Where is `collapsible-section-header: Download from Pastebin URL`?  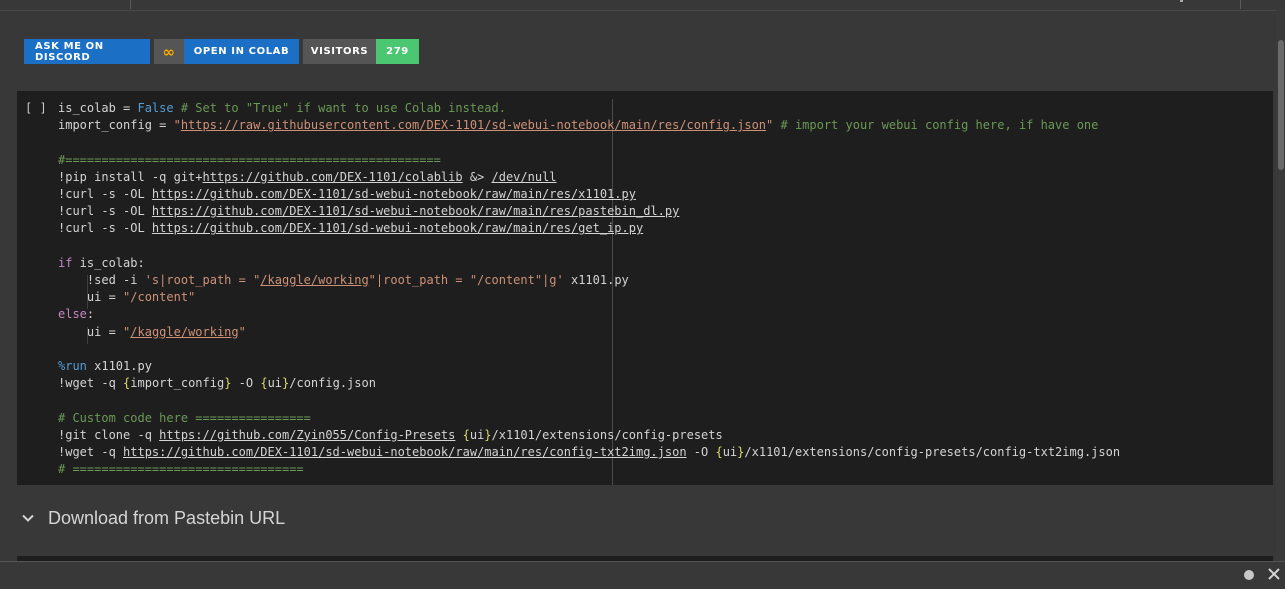
collapsible-section-header: Download from Pastebin URL is located at coordinates (645, 518).